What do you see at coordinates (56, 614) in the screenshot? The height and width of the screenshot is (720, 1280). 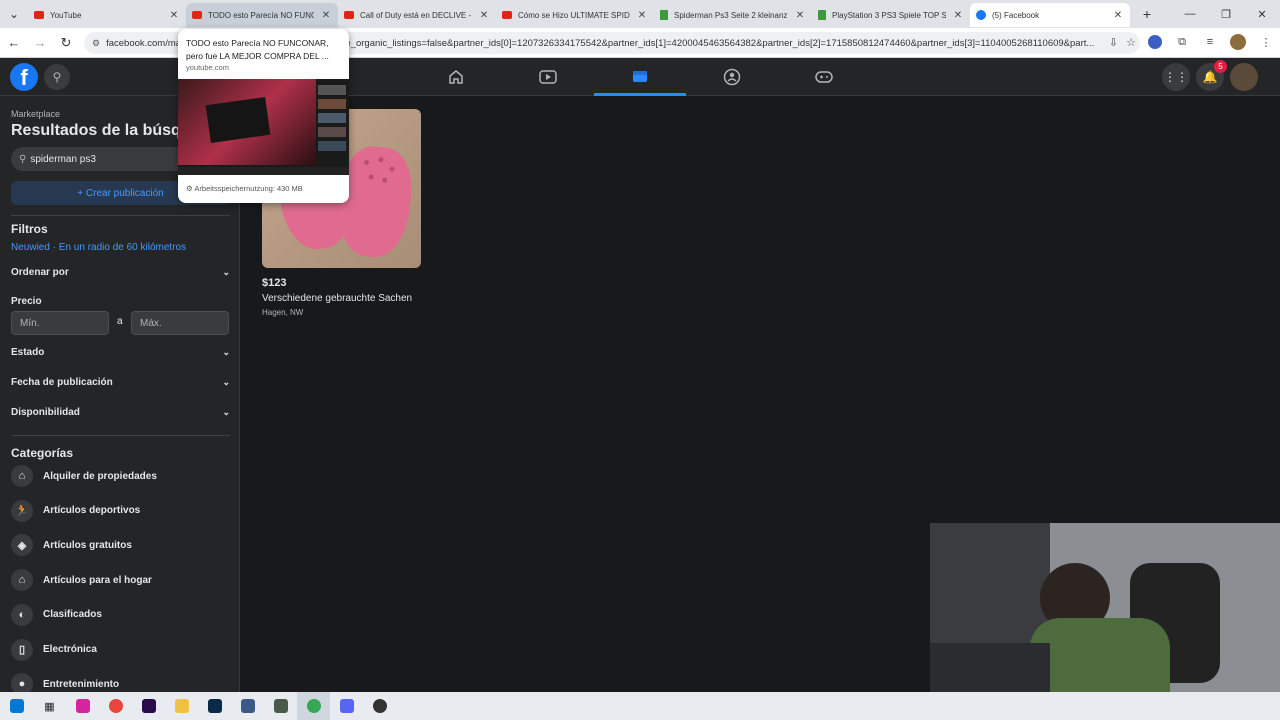 I see `category-item: ◐ Clasificados` at bounding box center [56, 614].